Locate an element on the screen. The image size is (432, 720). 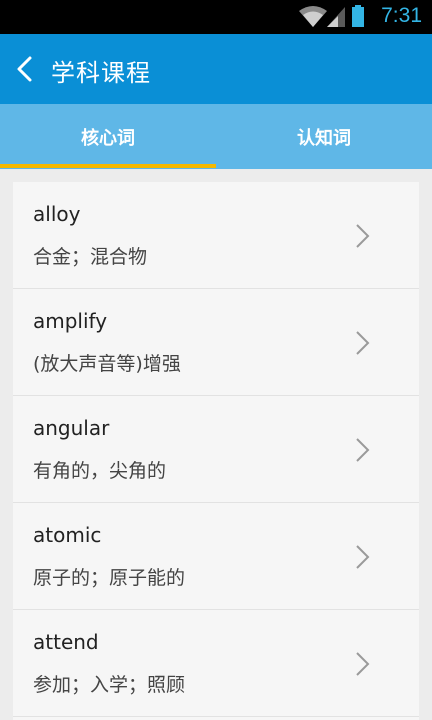
tab-core-words: 核心词 is located at coordinates (108, 136).